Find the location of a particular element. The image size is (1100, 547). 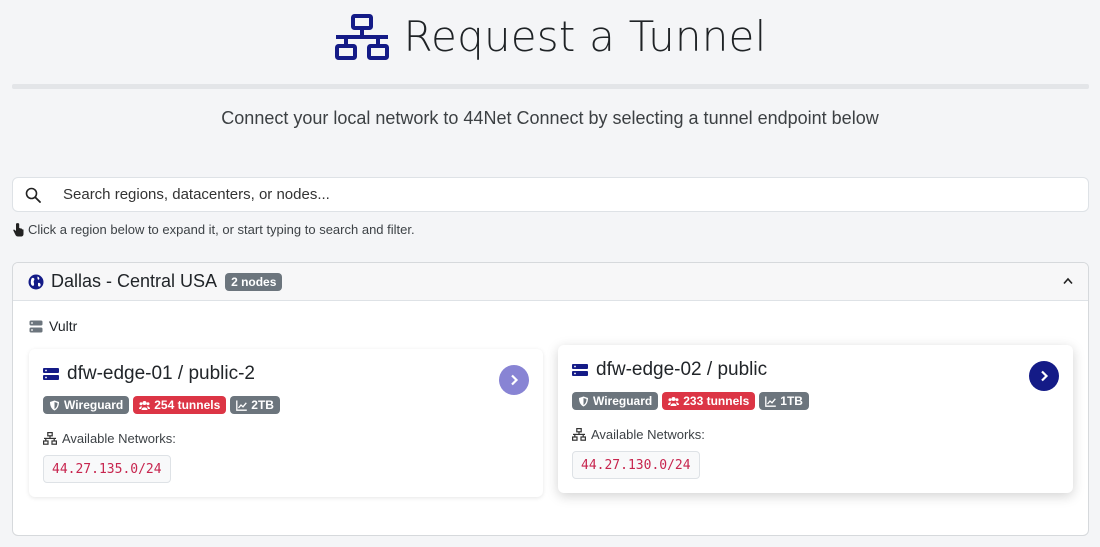

node-name: dfw-edge-01 / public-2 is located at coordinates (161, 373).